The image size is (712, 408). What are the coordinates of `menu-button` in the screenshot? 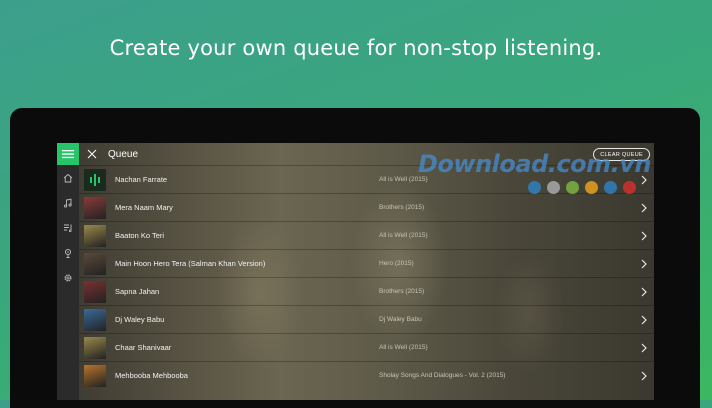 It's located at (68, 154).